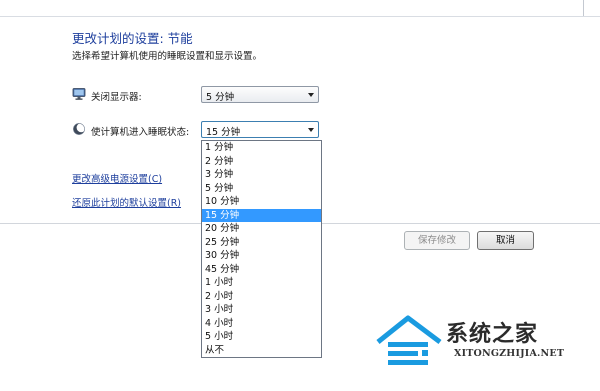 The width and height of the screenshot is (600, 391). I want to click on top-divider, so click(300, 16).